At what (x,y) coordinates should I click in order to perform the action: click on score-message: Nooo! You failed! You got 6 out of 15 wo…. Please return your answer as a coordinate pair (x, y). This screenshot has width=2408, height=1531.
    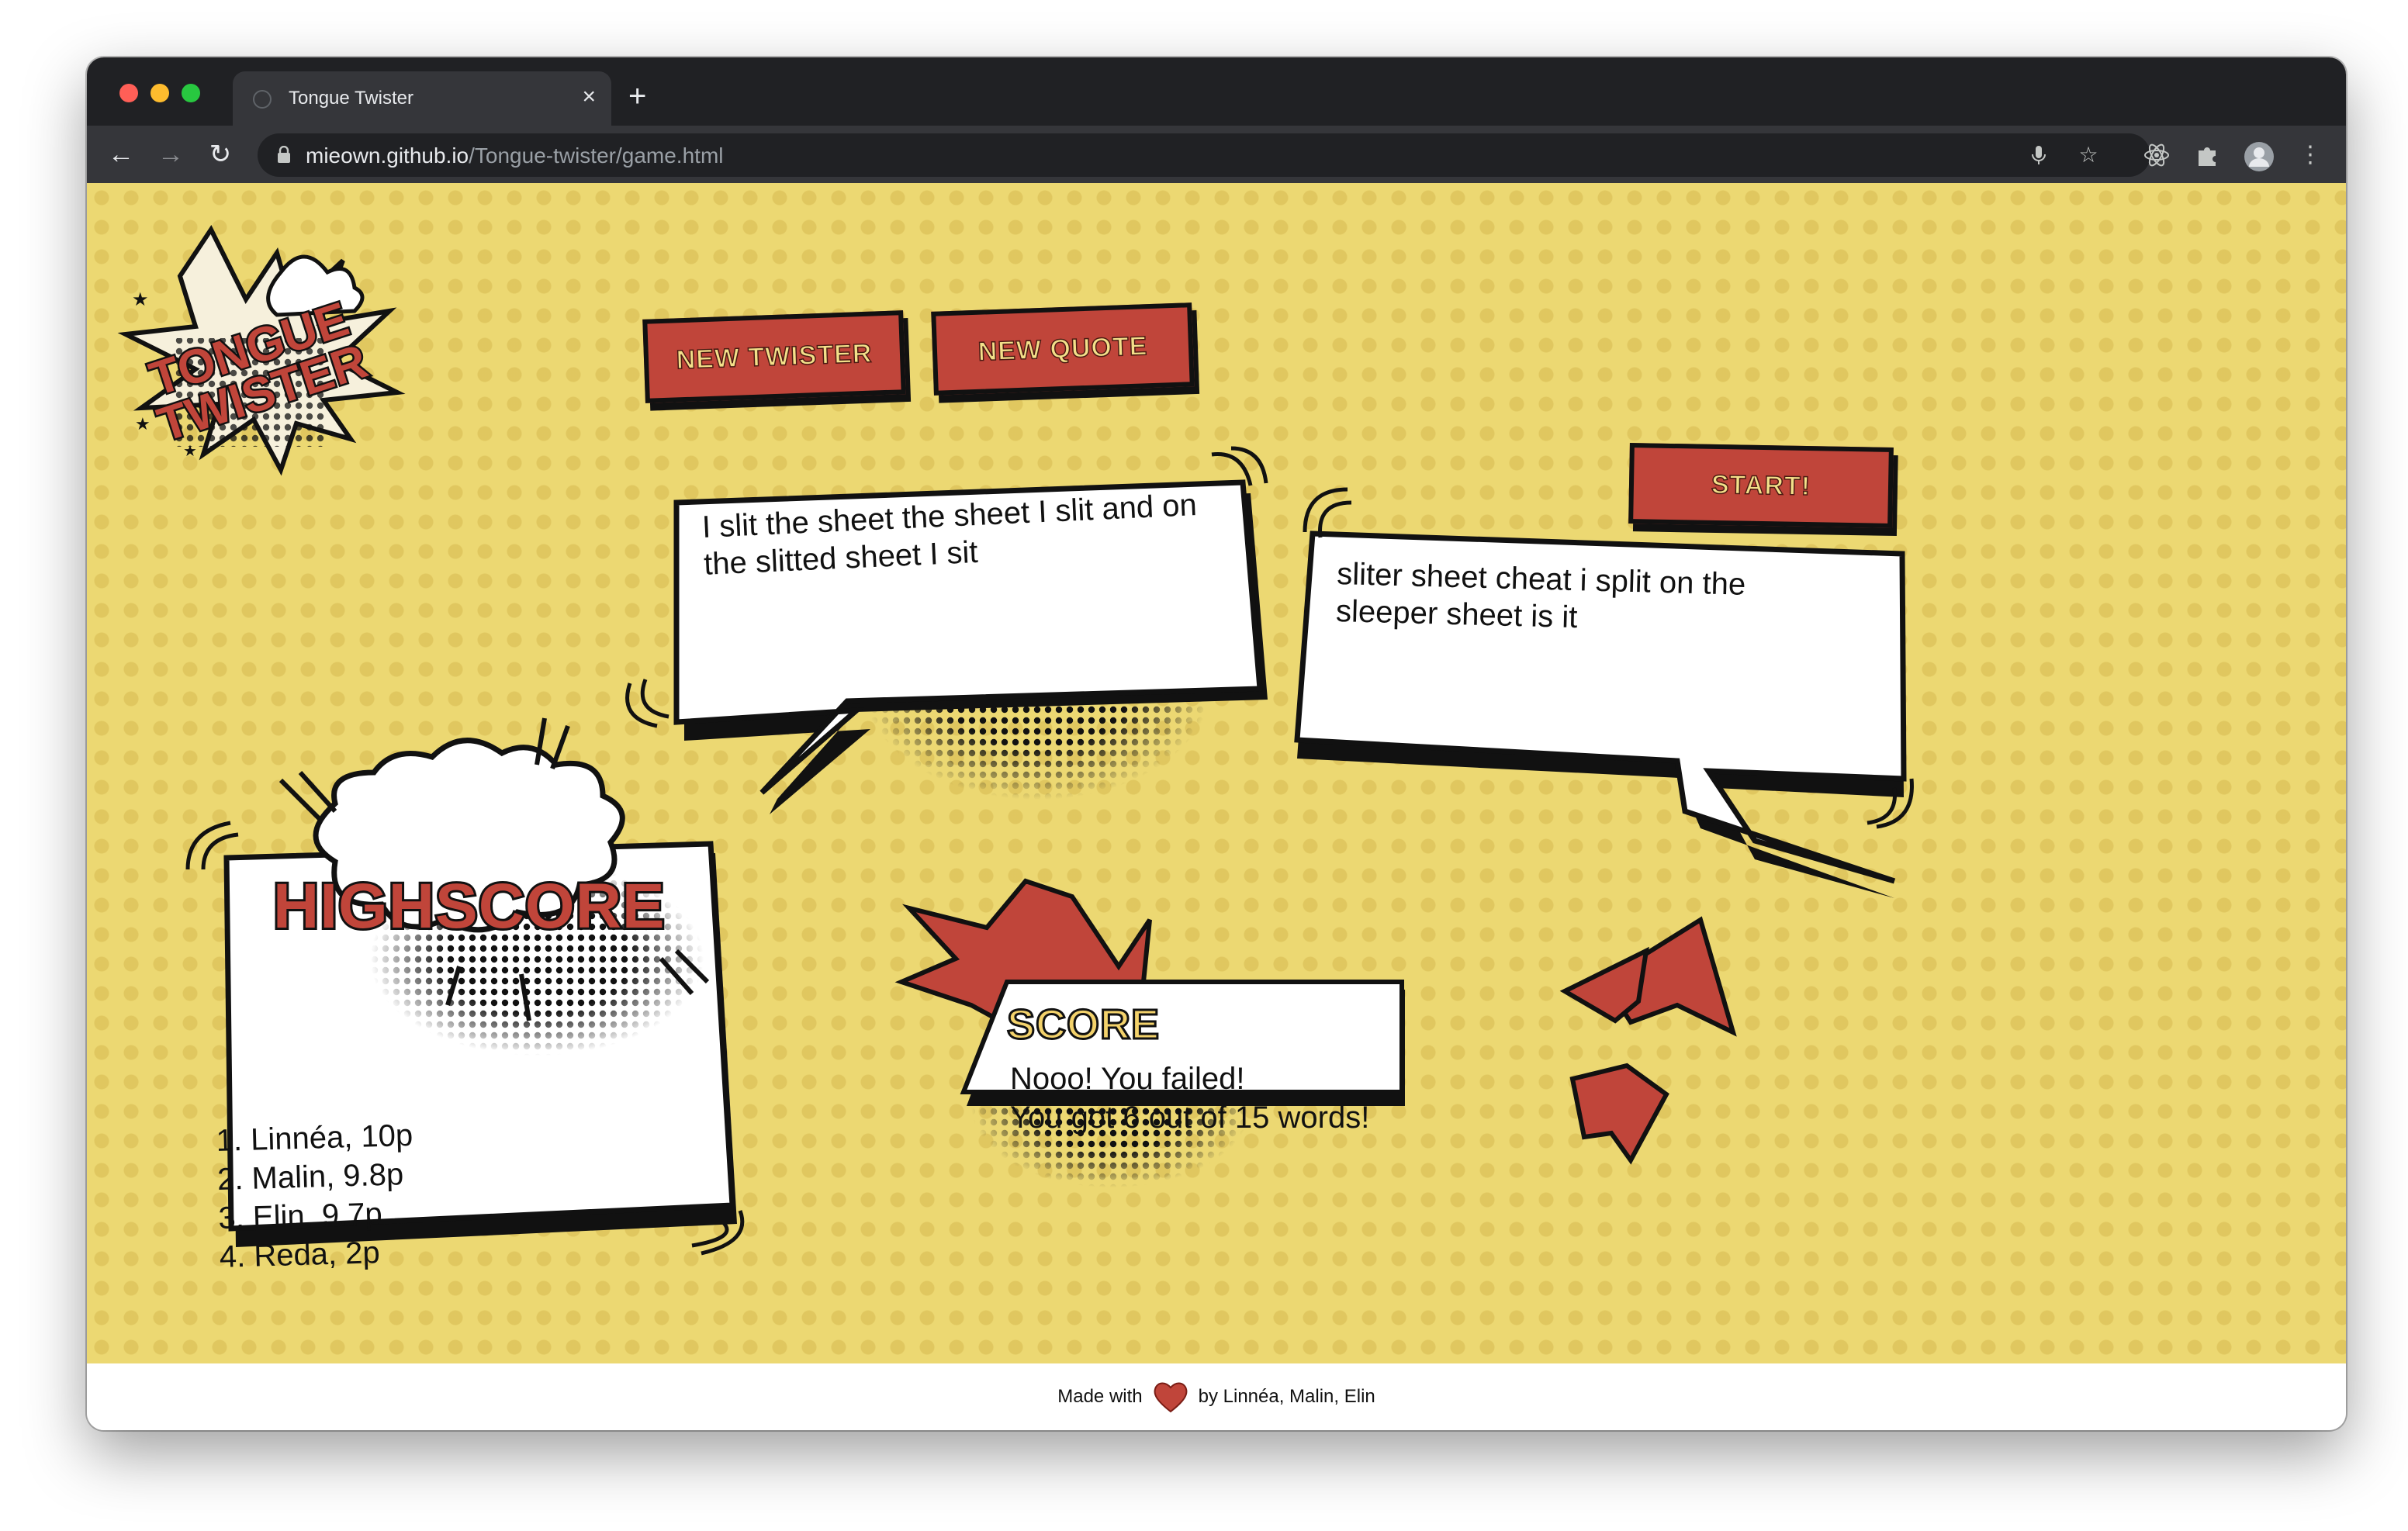
    Looking at the image, I should click on (1189, 1098).